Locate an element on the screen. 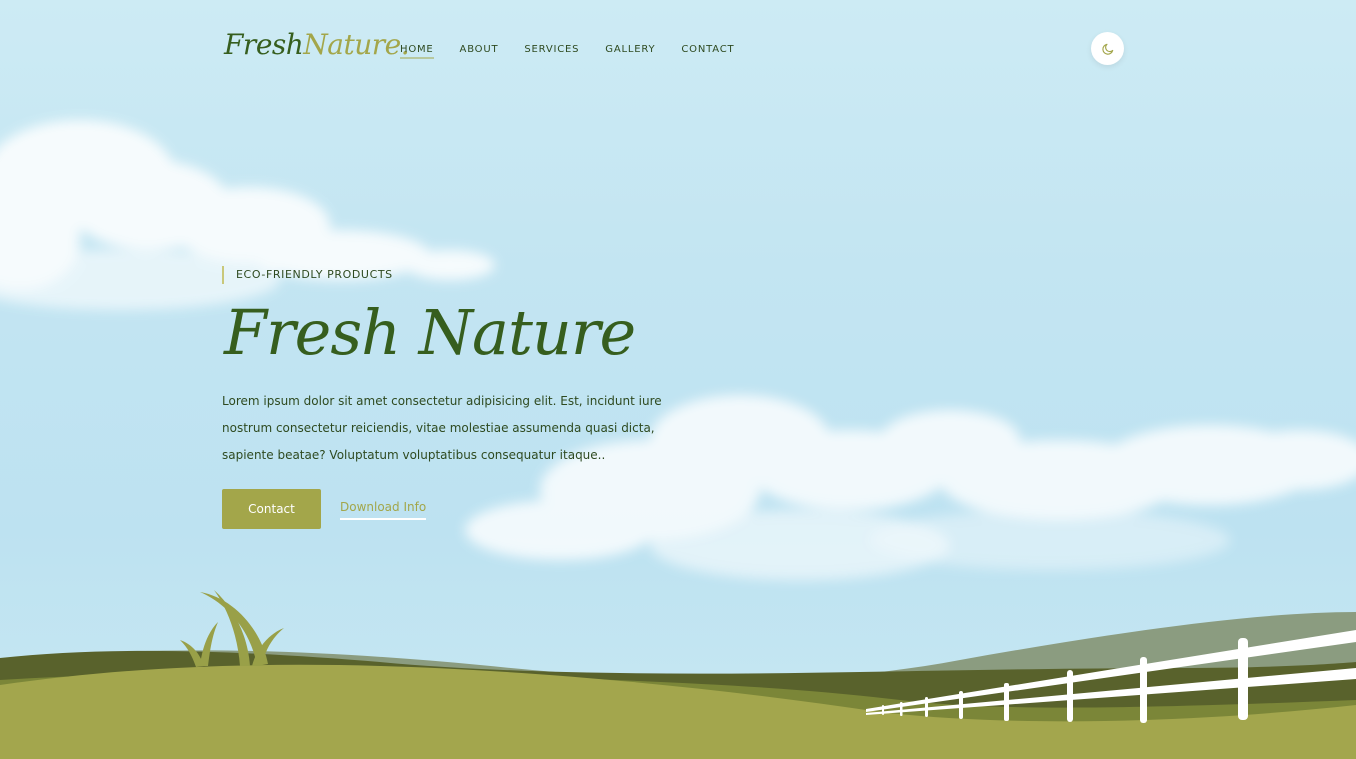  nav-item-contact: CONTACT is located at coordinates (707, 51).